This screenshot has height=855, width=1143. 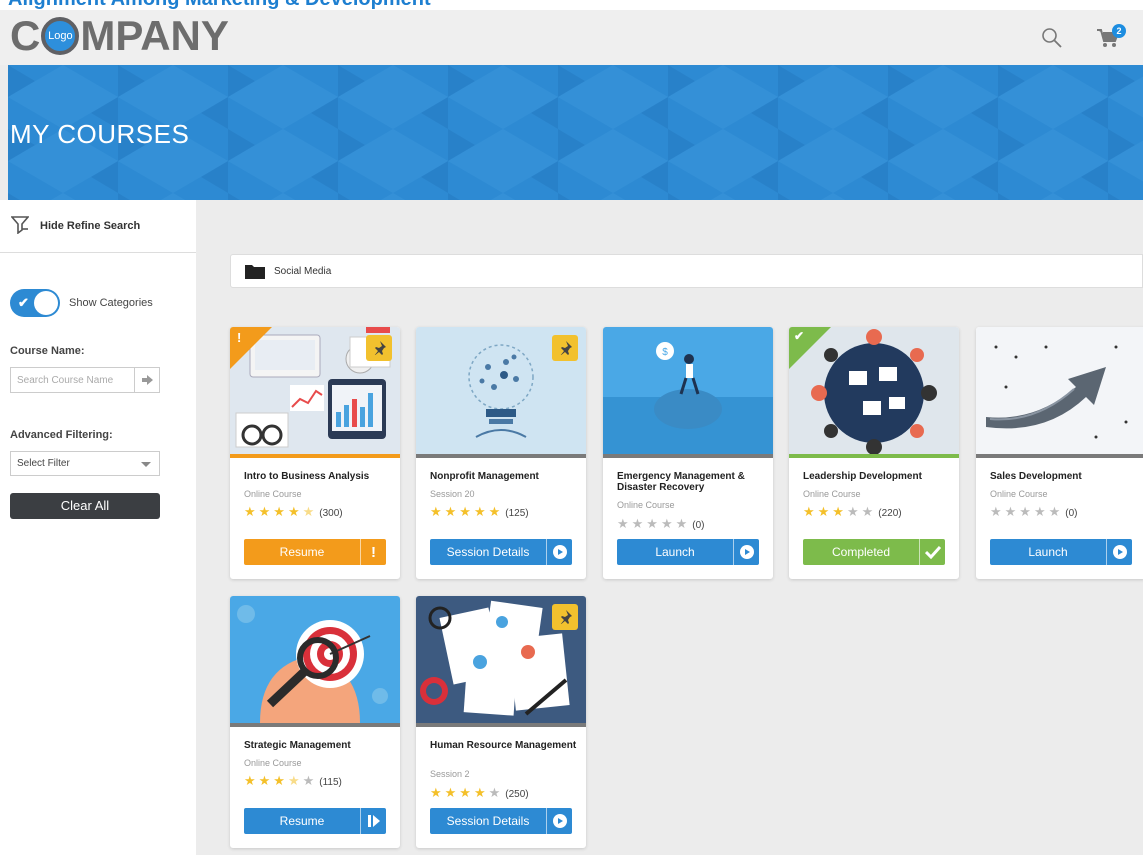 What do you see at coordinates (219, 5) in the screenshot?
I see `cropped-title-text: Alignment Among Marketing & Development` at bounding box center [219, 5].